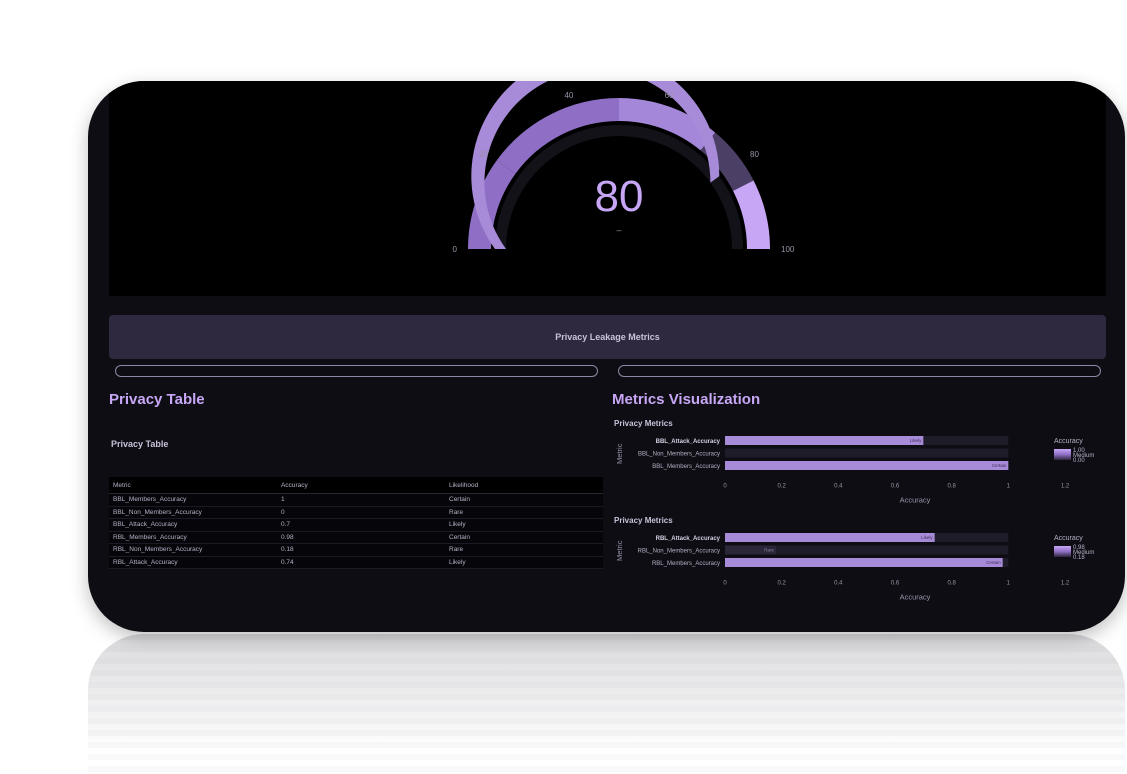 This screenshot has width=1127, height=774. What do you see at coordinates (618, 230) in the screenshot?
I see `gauge-subtitle: –` at bounding box center [618, 230].